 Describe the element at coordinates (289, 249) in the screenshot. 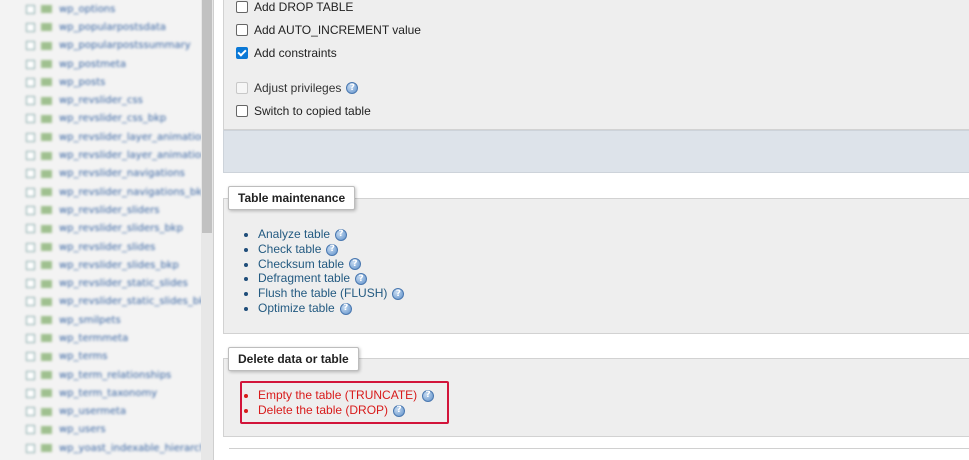

I see `action-link: Check table` at that location.